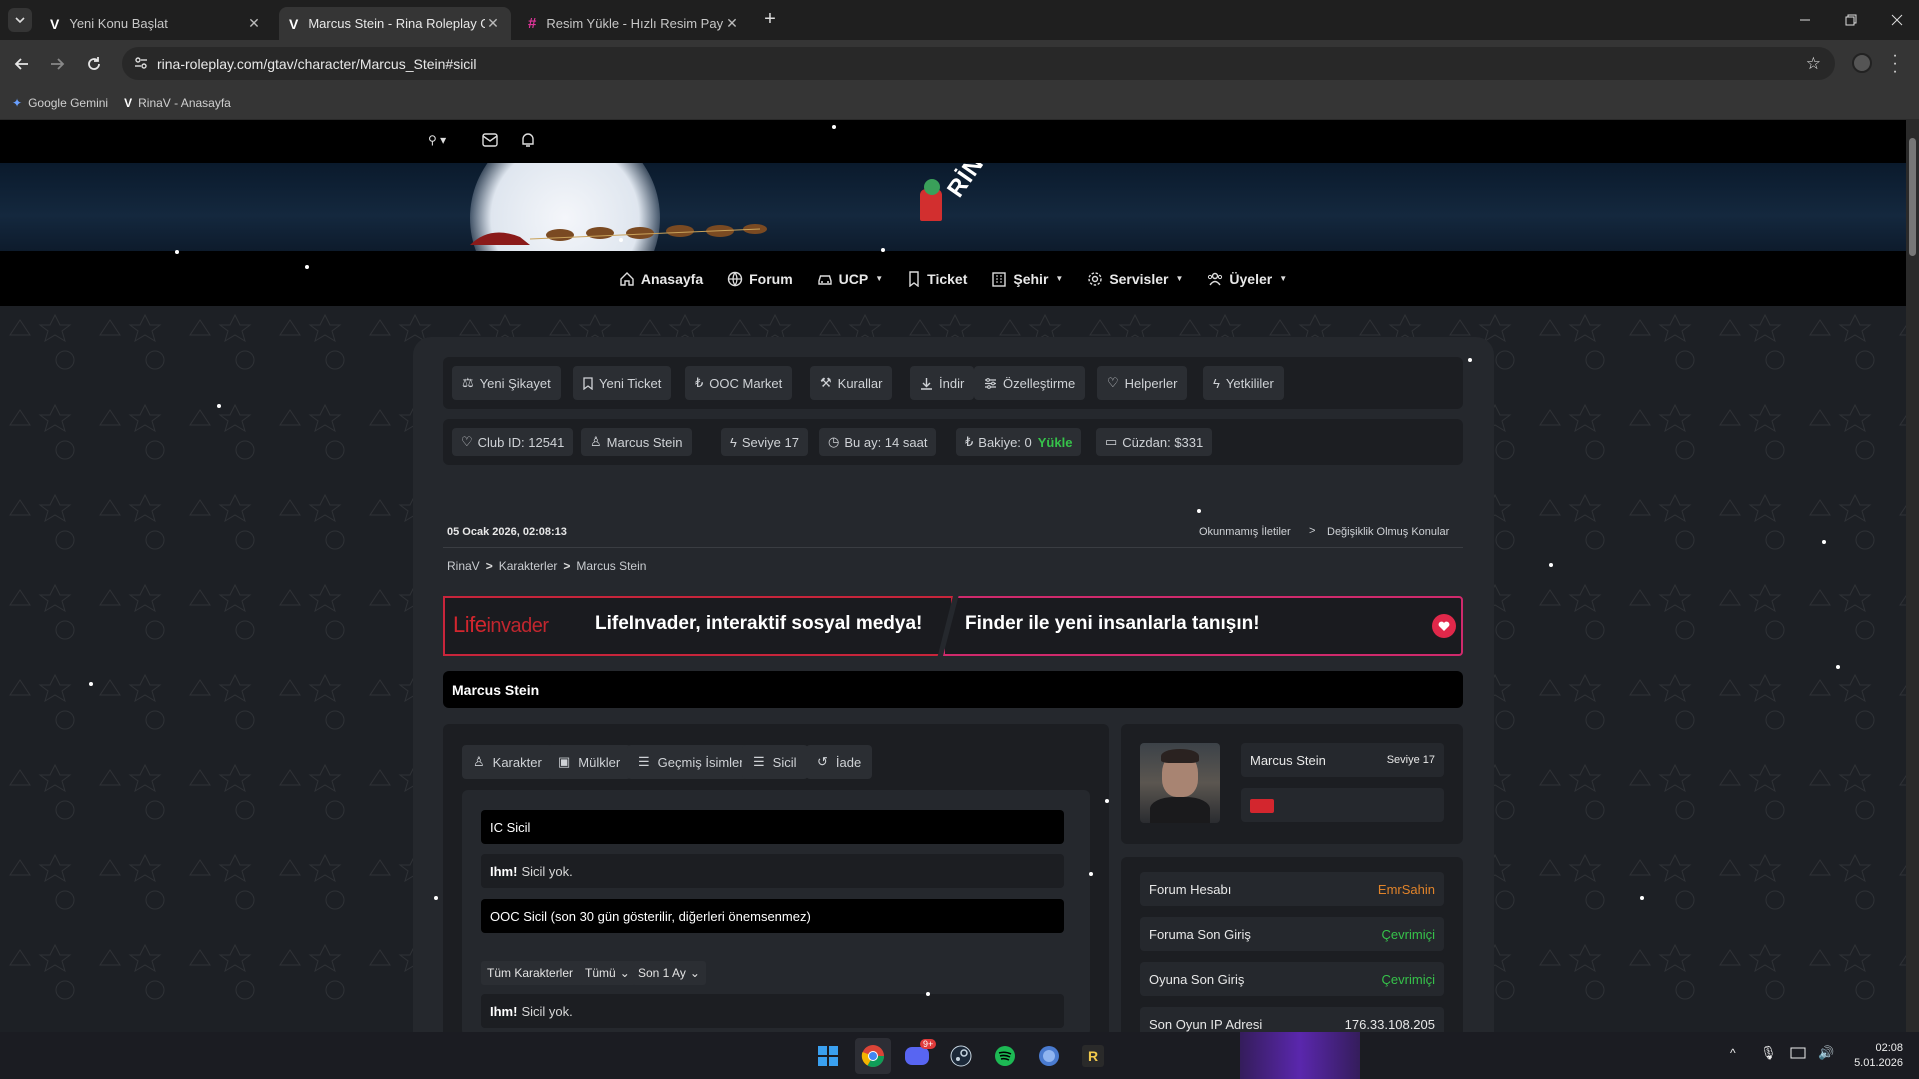  I want to click on page-scrollbar, so click(1912, 576).